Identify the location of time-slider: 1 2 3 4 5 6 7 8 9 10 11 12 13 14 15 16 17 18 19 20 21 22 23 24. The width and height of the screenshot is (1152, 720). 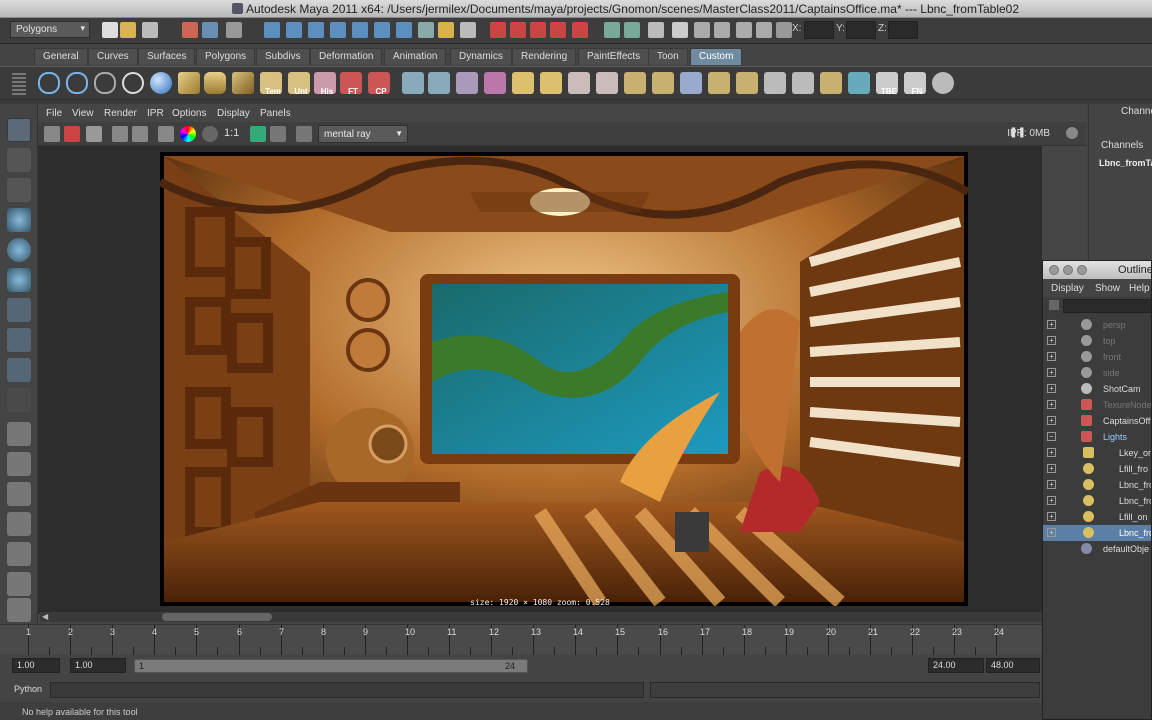
(521, 639).